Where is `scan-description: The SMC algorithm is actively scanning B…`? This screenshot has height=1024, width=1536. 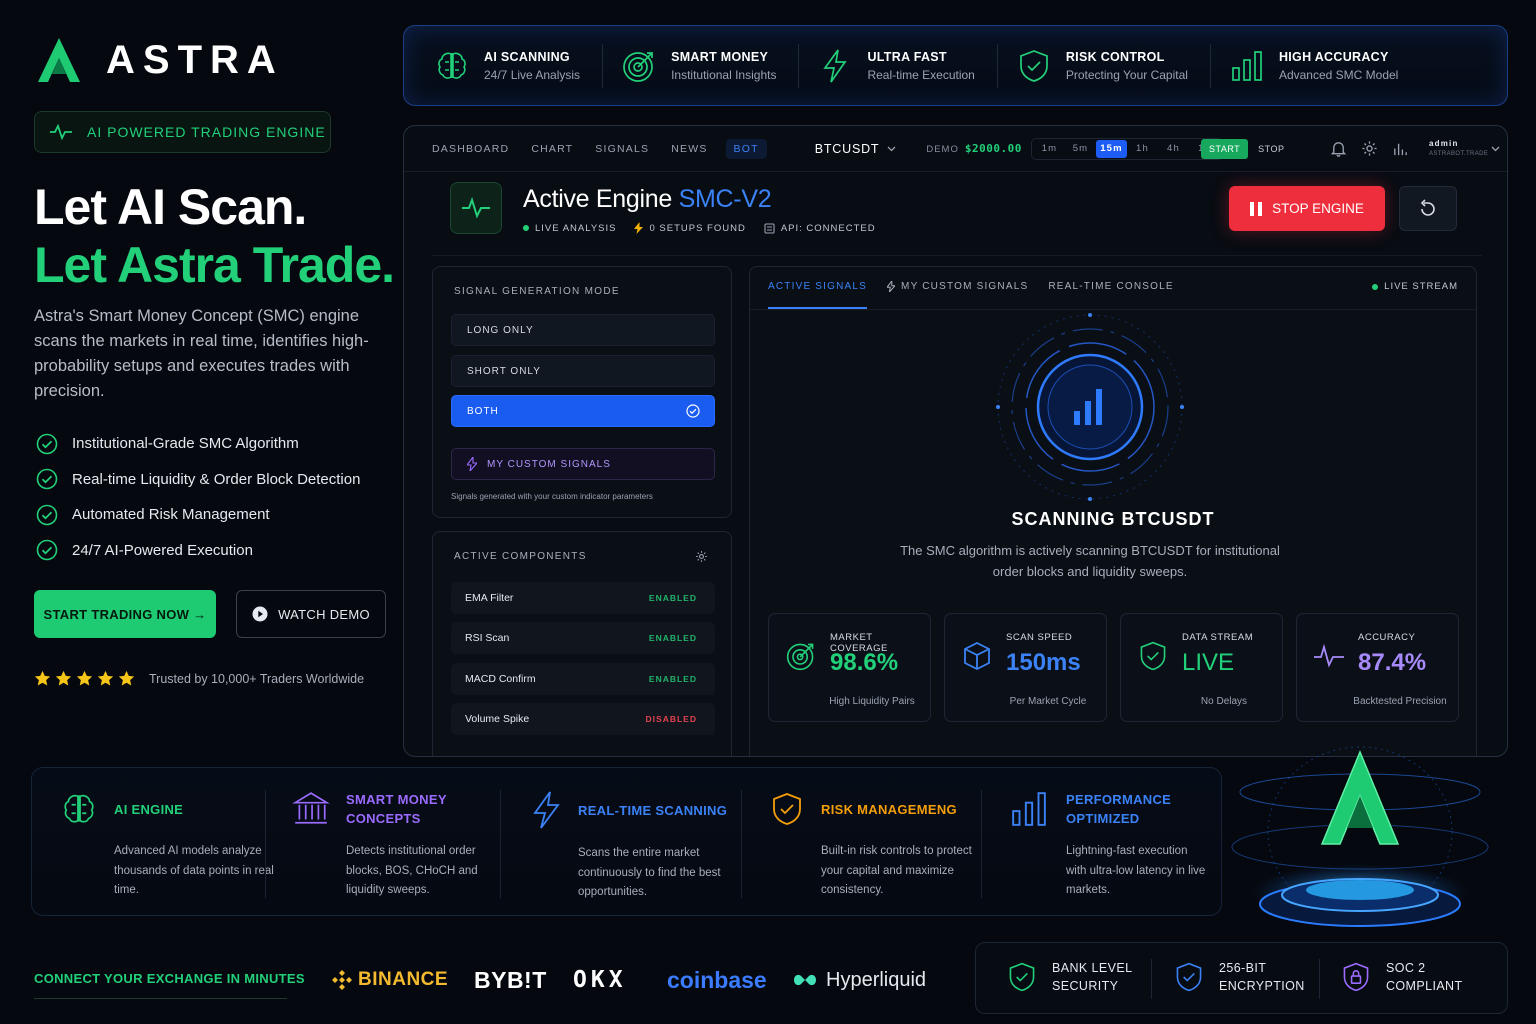
scan-description: The SMC algorithm is actively scanning B… is located at coordinates (1090, 561).